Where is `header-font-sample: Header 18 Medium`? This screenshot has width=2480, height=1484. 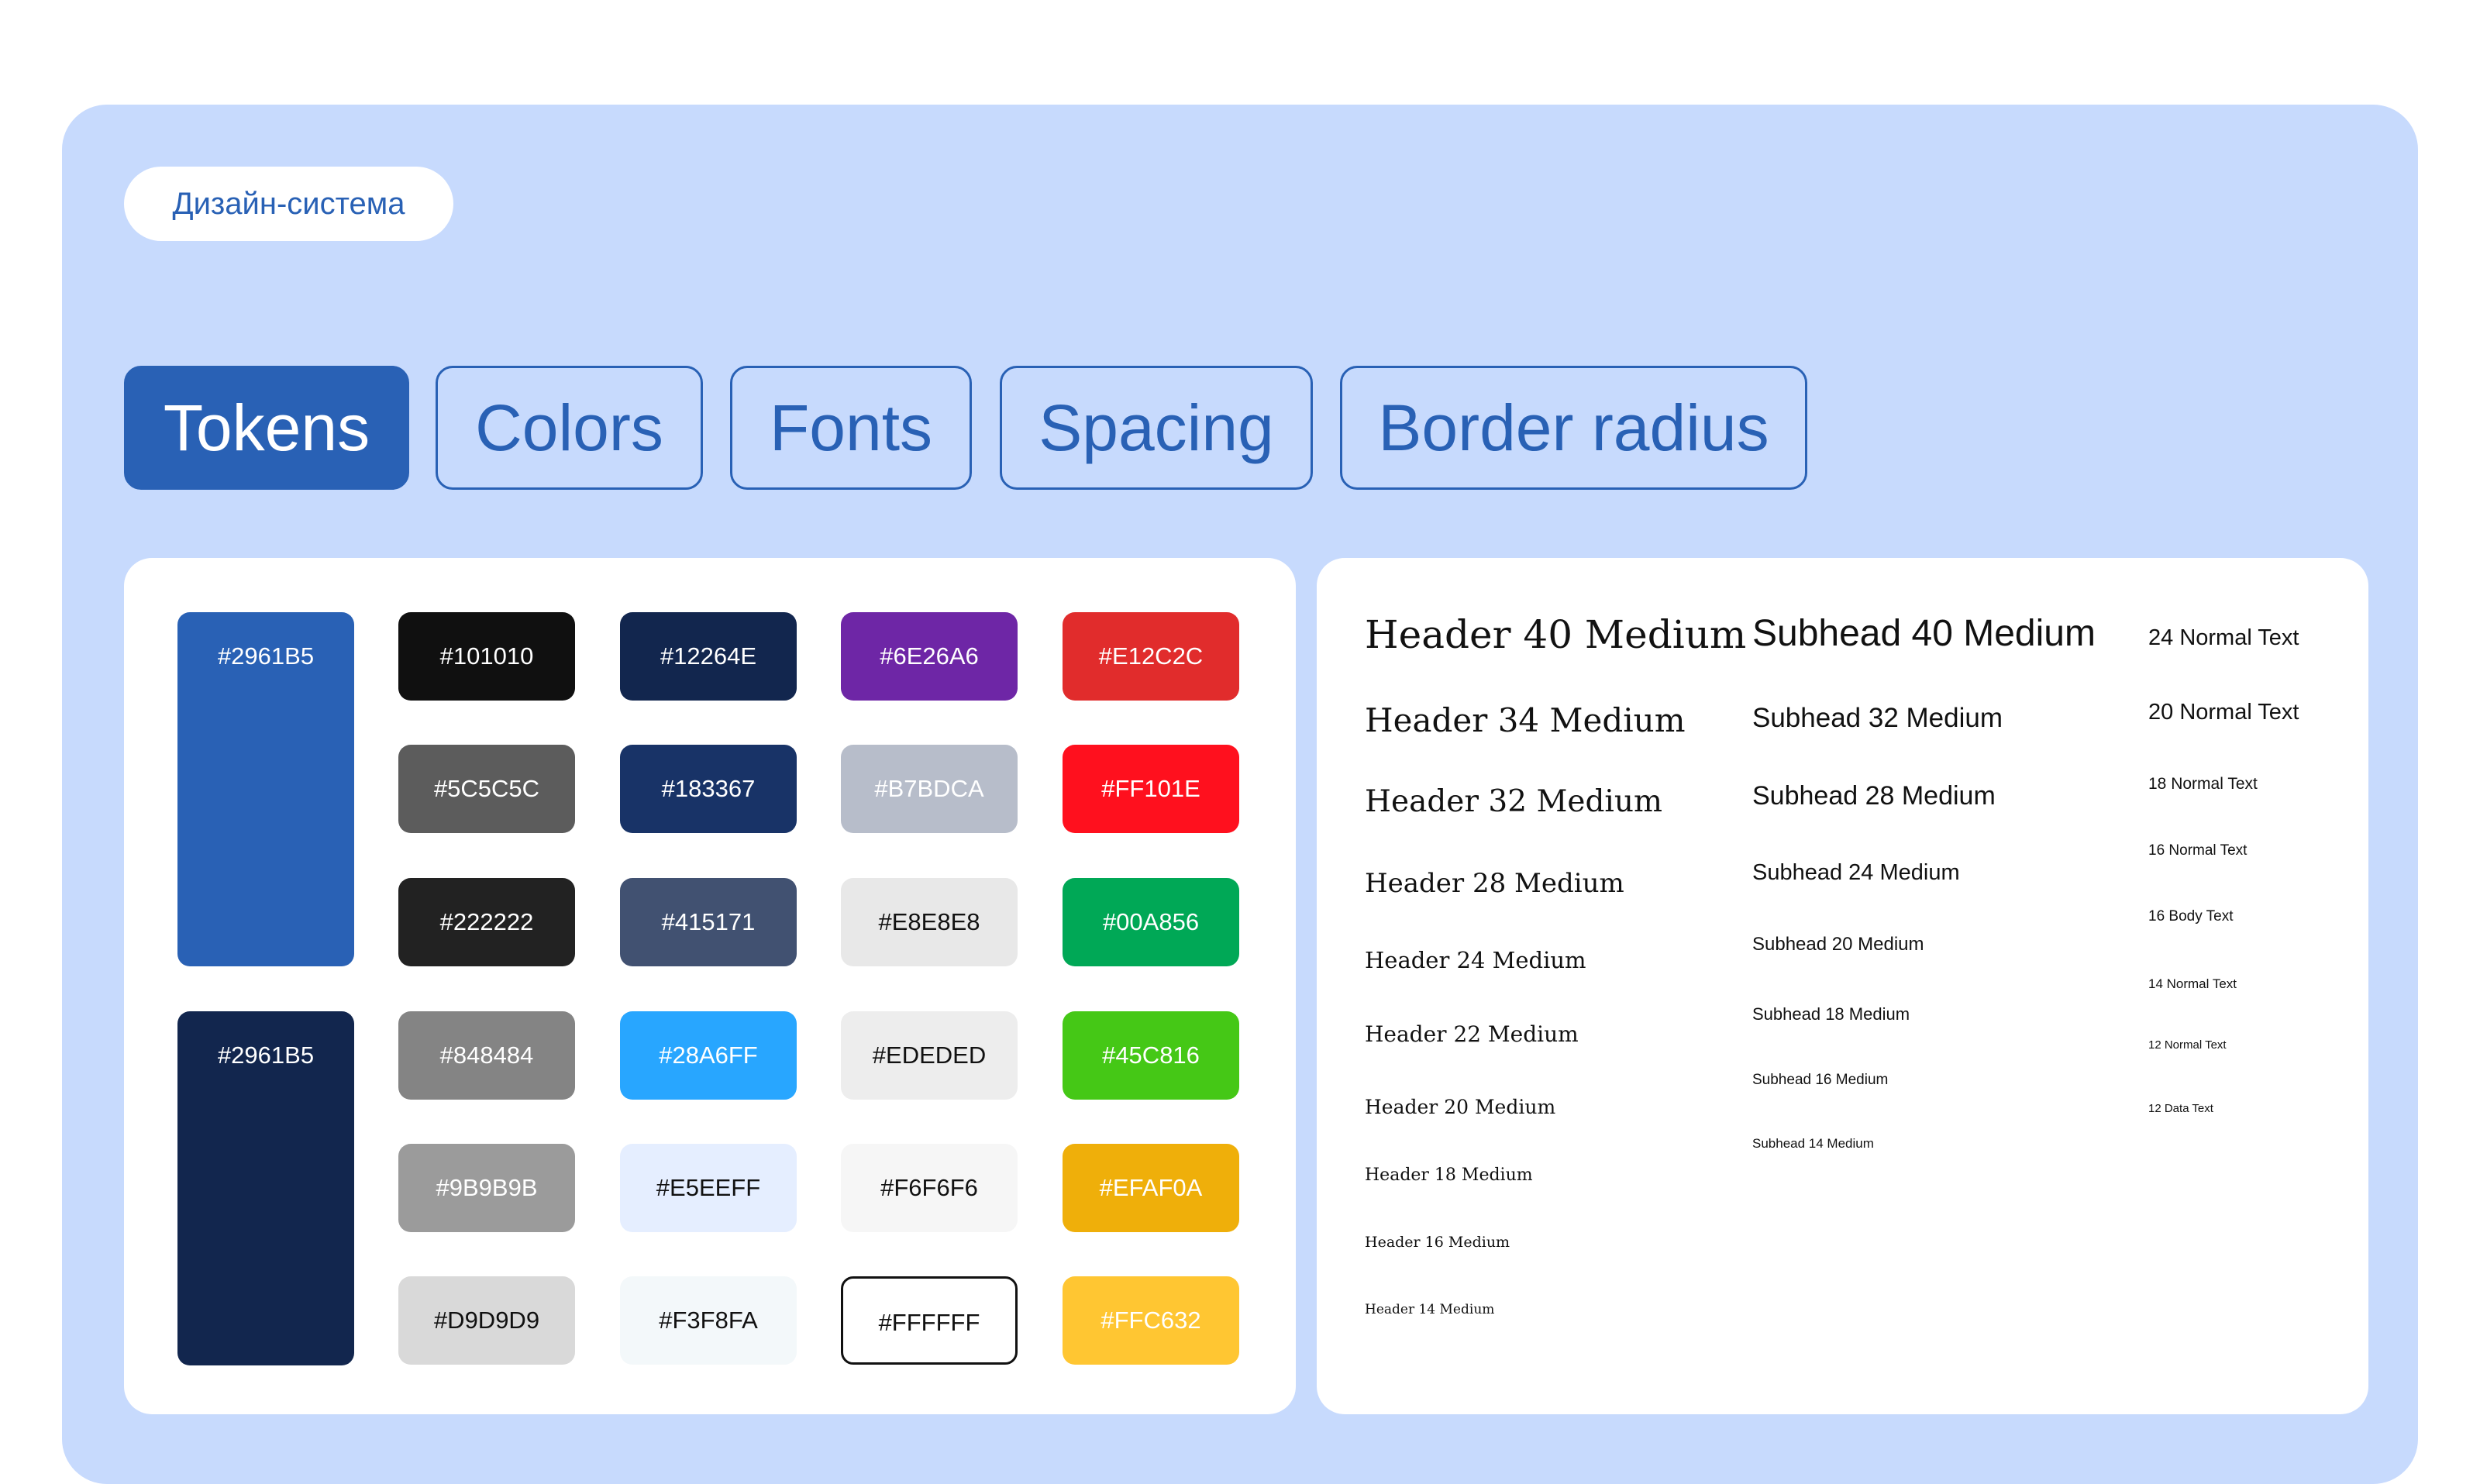 header-font-sample: Header 18 Medium is located at coordinates (1449, 1175).